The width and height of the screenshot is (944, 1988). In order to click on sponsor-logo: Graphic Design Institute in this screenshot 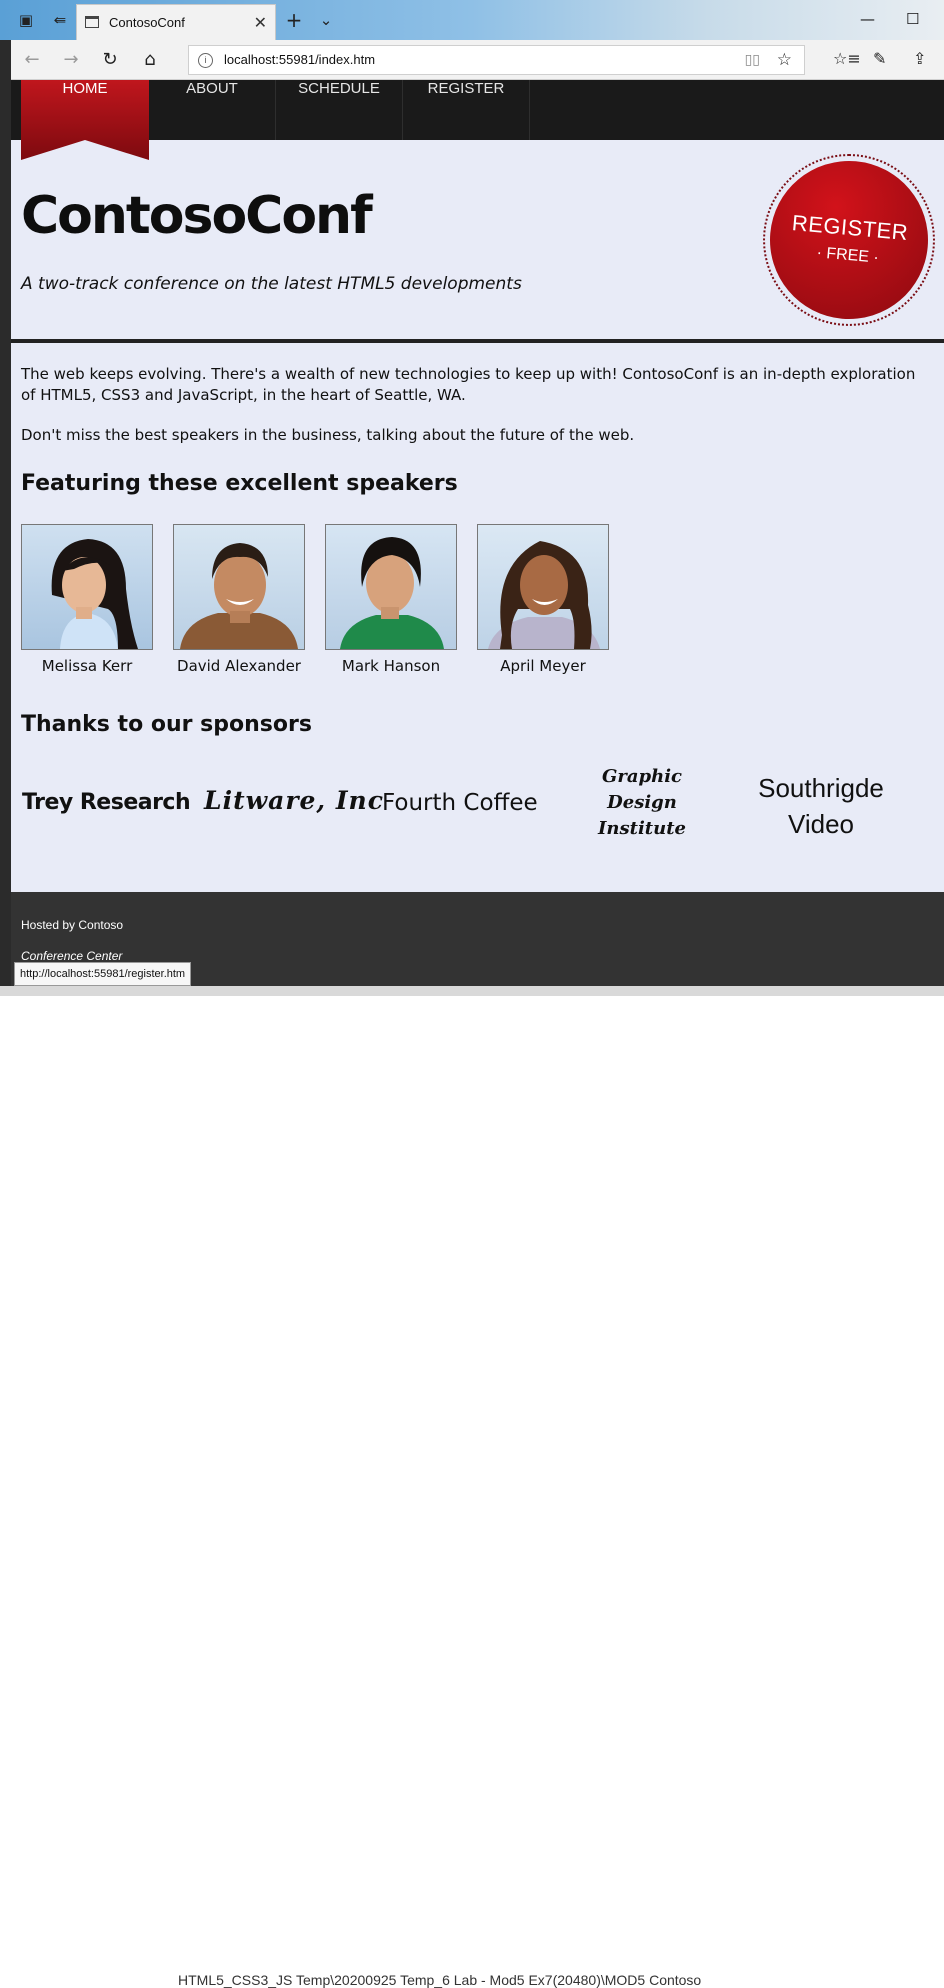, I will do `click(642, 803)`.